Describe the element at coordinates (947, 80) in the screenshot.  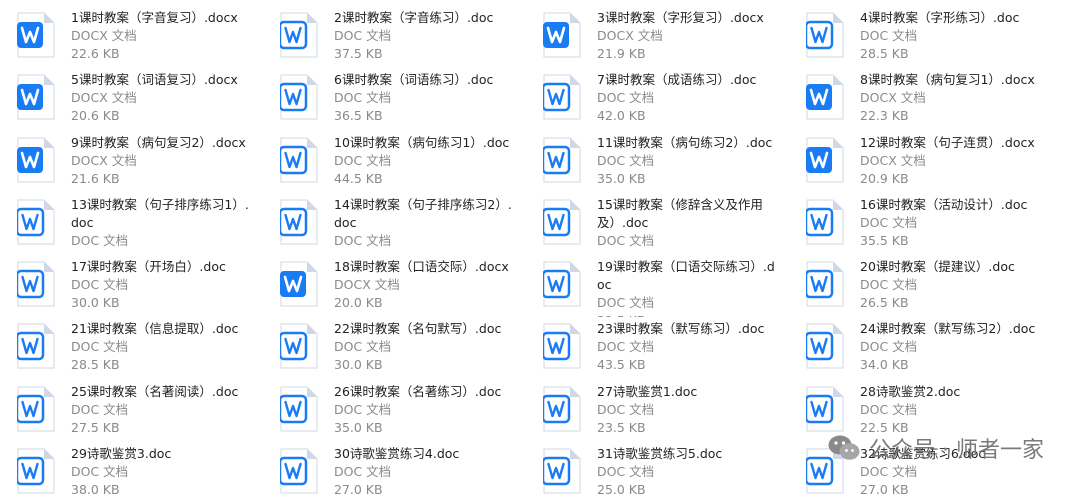
I see `file-name: 8课时教案（病句复习1）.docx` at that location.